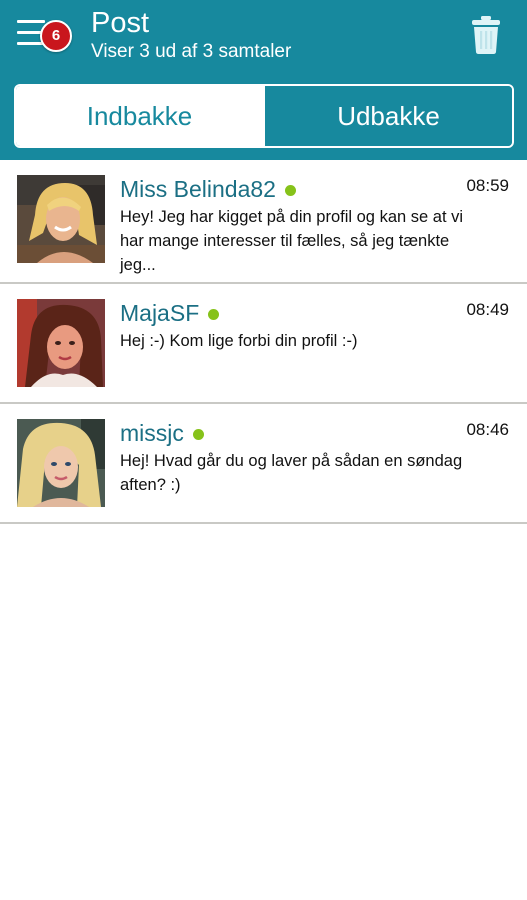 This screenshot has height=900, width=527. Describe the element at coordinates (160, 313) in the screenshot. I see `contact-name: MajaSF` at that location.